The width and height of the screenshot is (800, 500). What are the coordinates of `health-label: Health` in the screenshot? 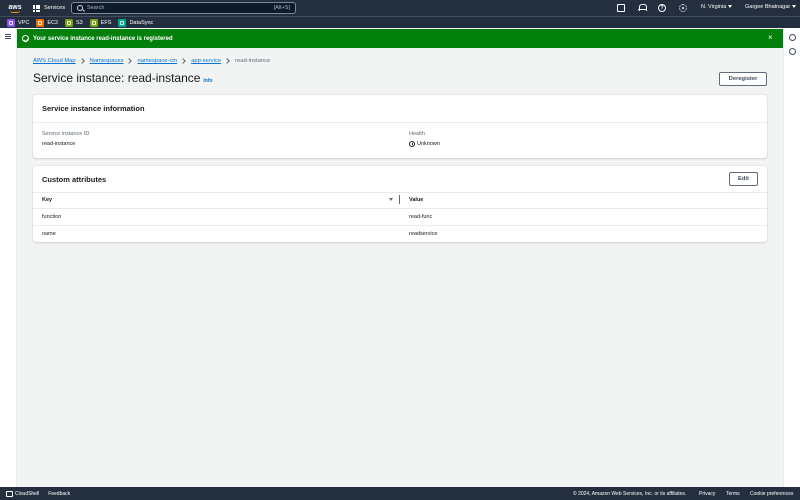 It's located at (417, 134).